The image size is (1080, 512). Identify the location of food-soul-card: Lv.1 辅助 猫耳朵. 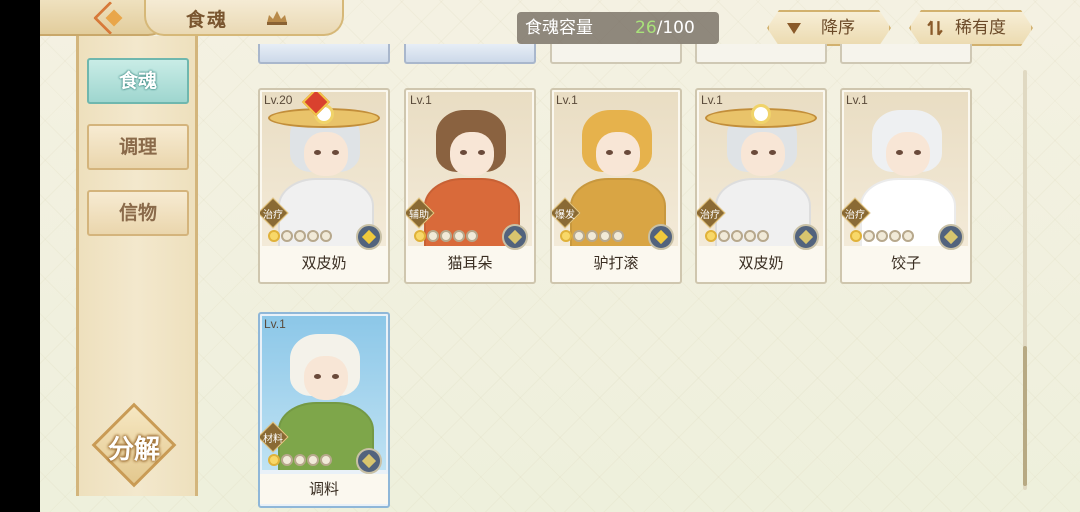
(470, 186).